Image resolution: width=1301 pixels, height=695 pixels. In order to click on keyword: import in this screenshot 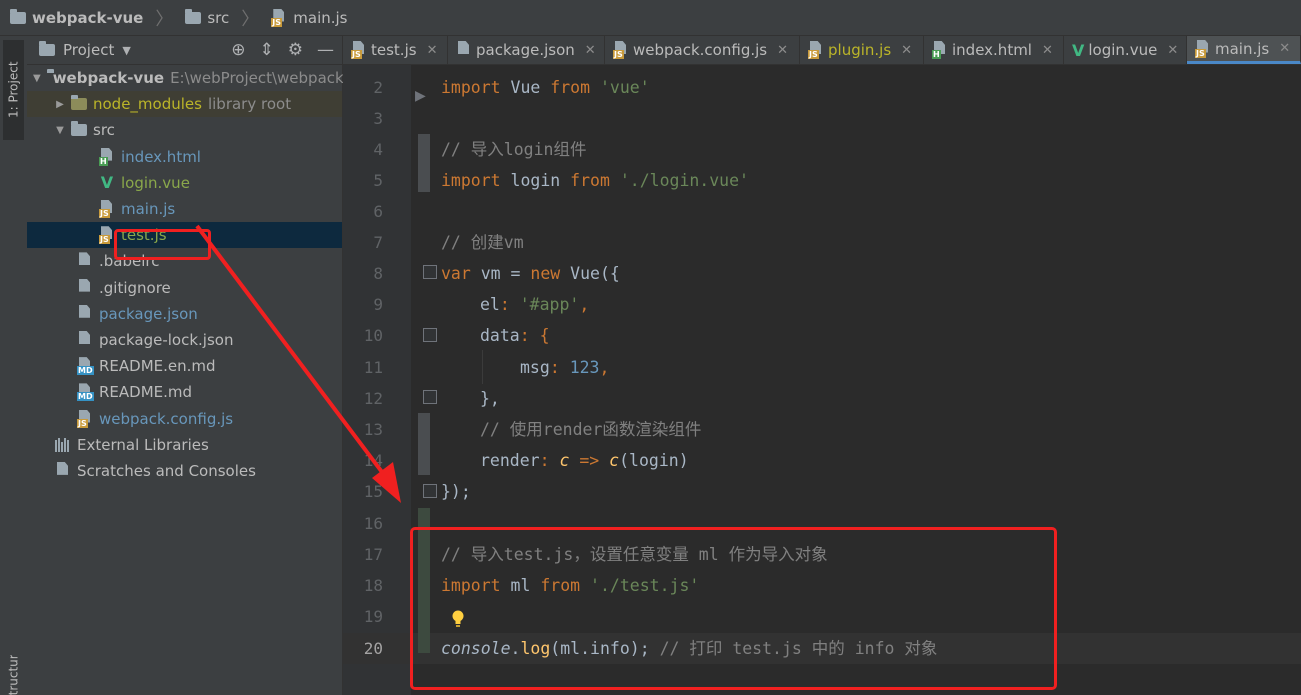, I will do `click(471, 87)`.